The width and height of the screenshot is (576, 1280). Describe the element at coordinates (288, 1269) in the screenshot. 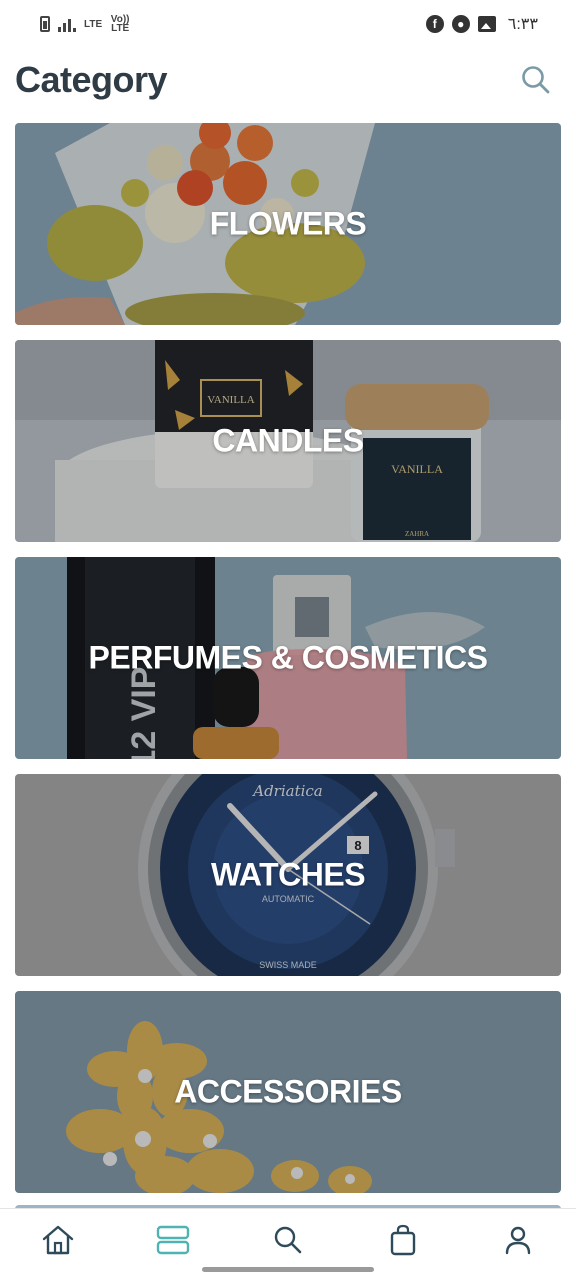

I see `home-indicator` at that location.